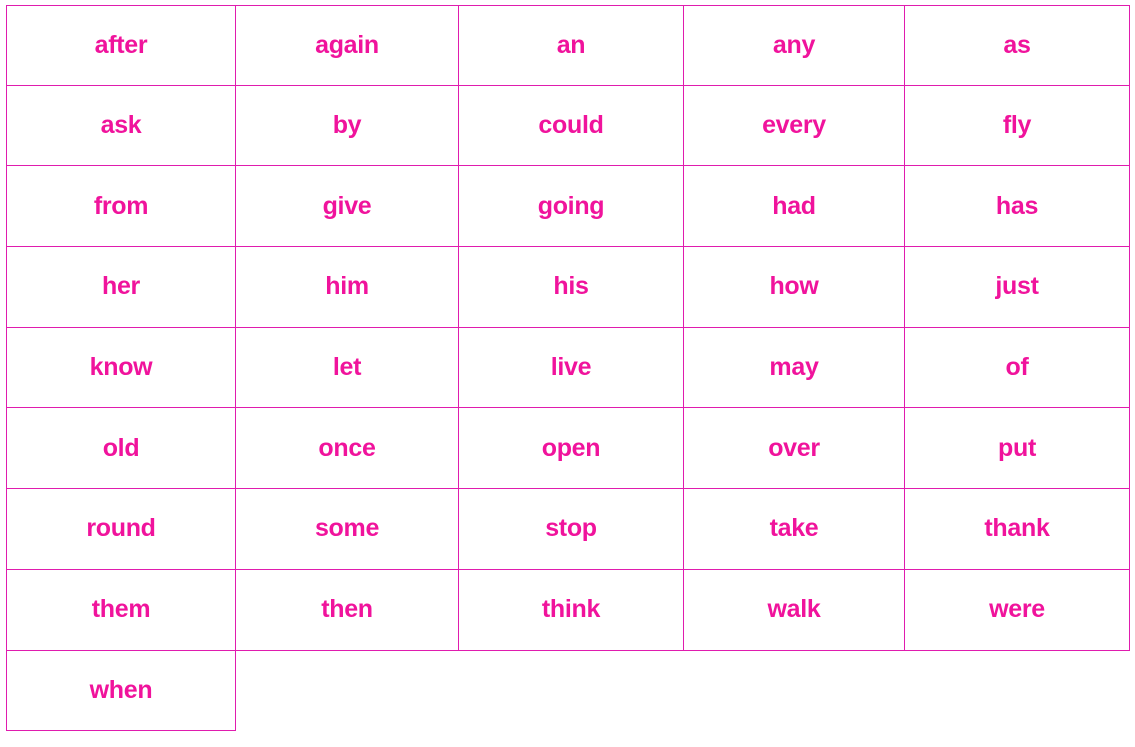 The image size is (1135, 747). What do you see at coordinates (1017, 529) in the screenshot?
I see `word-cell: thank` at bounding box center [1017, 529].